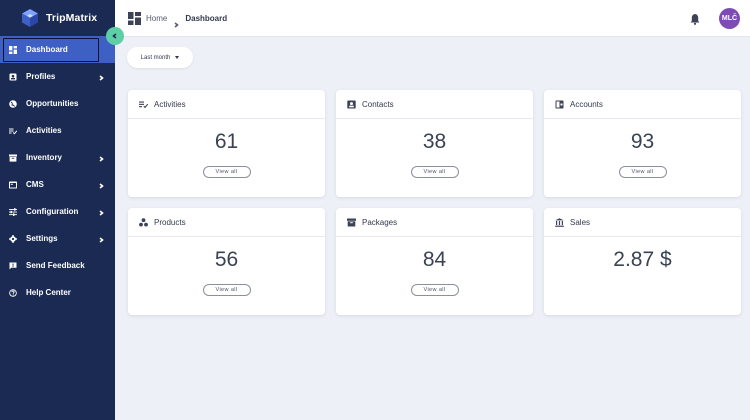 This screenshot has width=750, height=420. I want to click on logo-cube-icon, so click(30, 18).